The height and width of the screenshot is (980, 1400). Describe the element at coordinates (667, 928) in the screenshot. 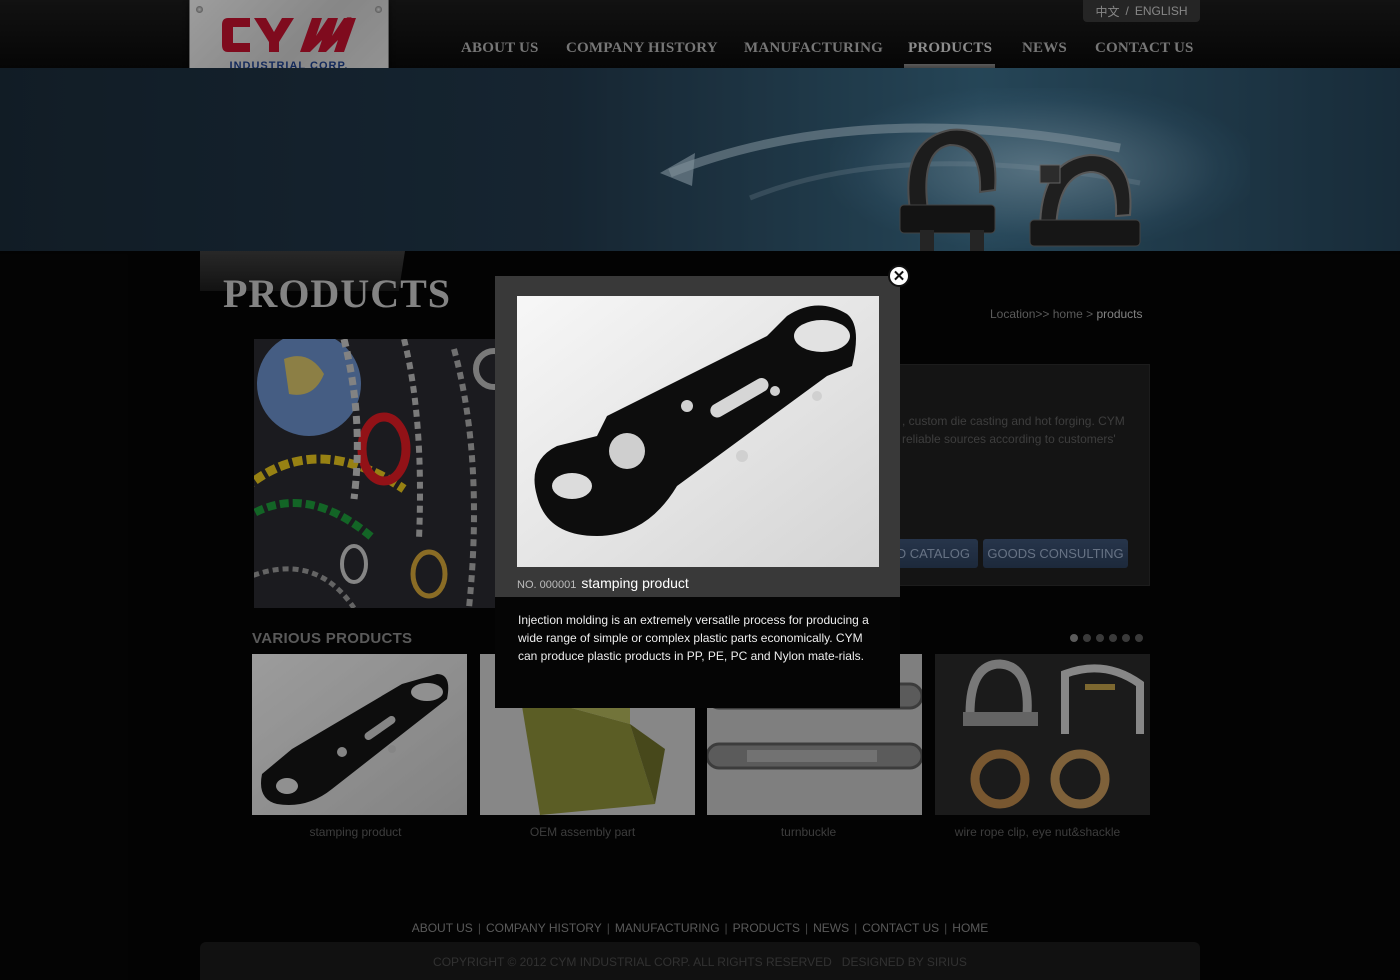

I see `footer-link-manufacturing: MANUFACTURING` at that location.